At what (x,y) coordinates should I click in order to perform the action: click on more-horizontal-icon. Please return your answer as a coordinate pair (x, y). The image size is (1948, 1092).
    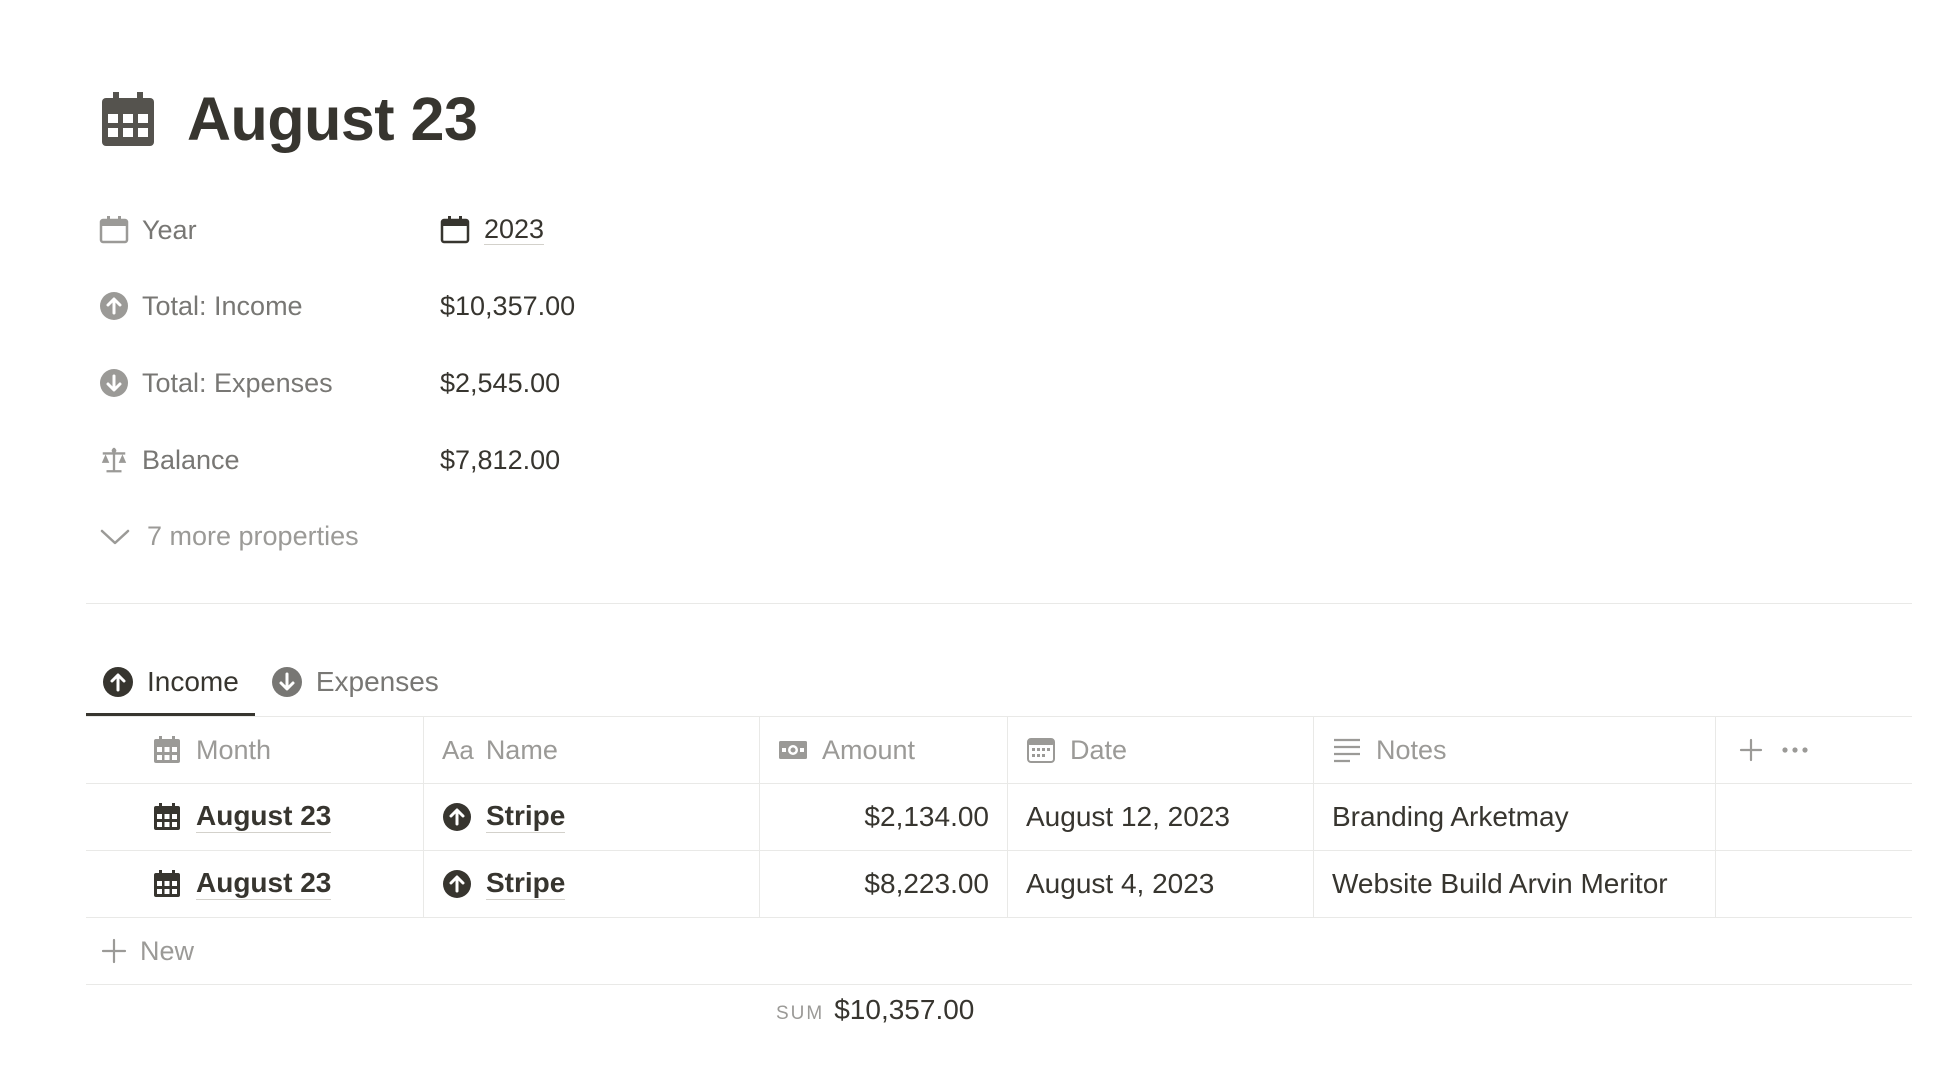
    Looking at the image, I should click on (1795, 750).